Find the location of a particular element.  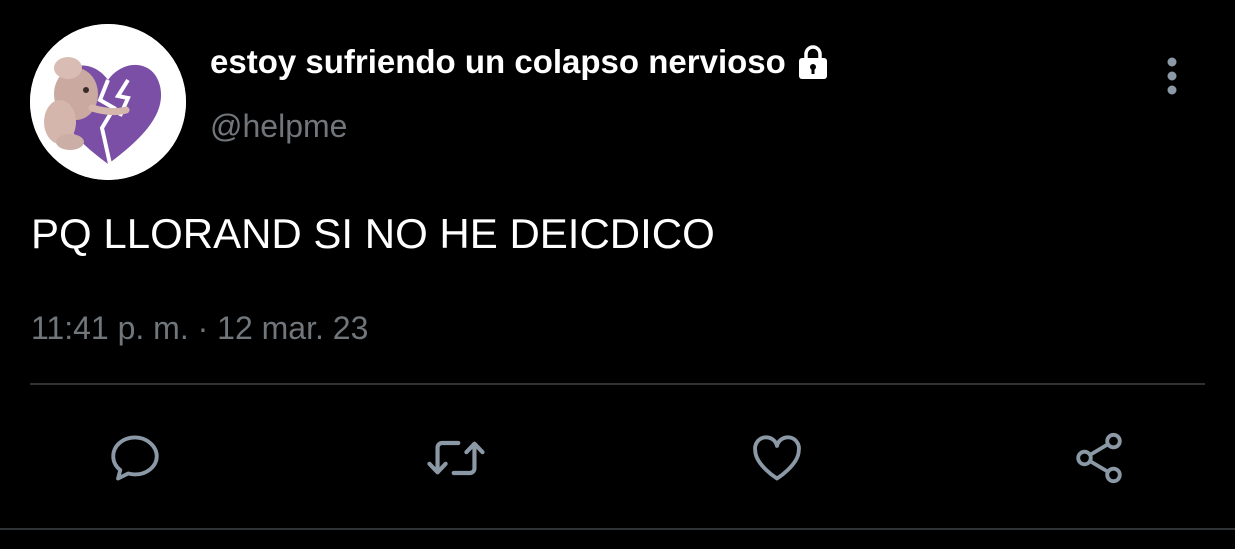

retweet-icon is located at coordinates (456, 458).